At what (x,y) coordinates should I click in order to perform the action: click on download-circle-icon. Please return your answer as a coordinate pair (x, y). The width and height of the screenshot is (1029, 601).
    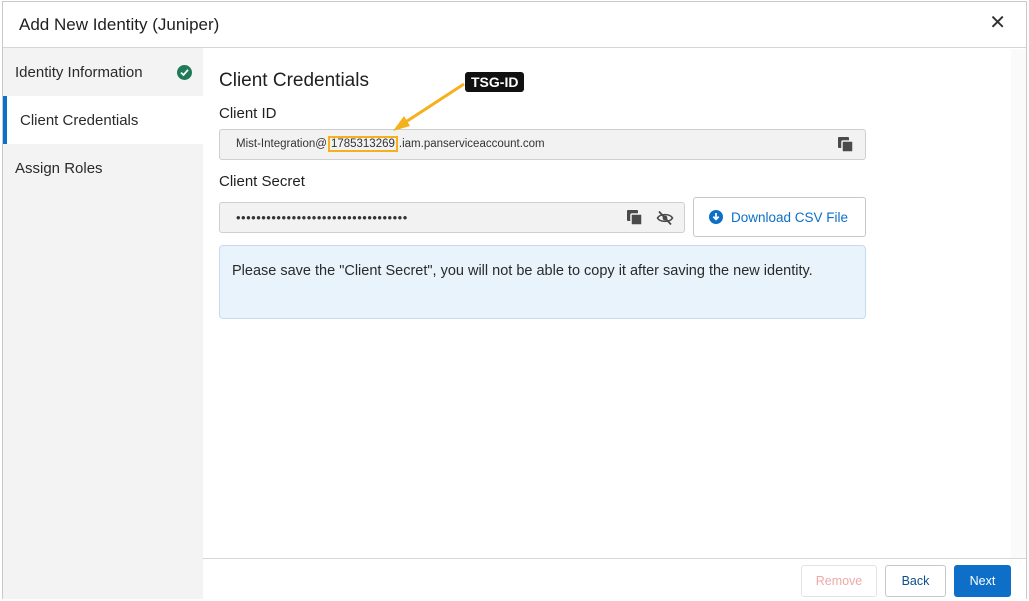
    Looking at the image, I should click on (716, 217).